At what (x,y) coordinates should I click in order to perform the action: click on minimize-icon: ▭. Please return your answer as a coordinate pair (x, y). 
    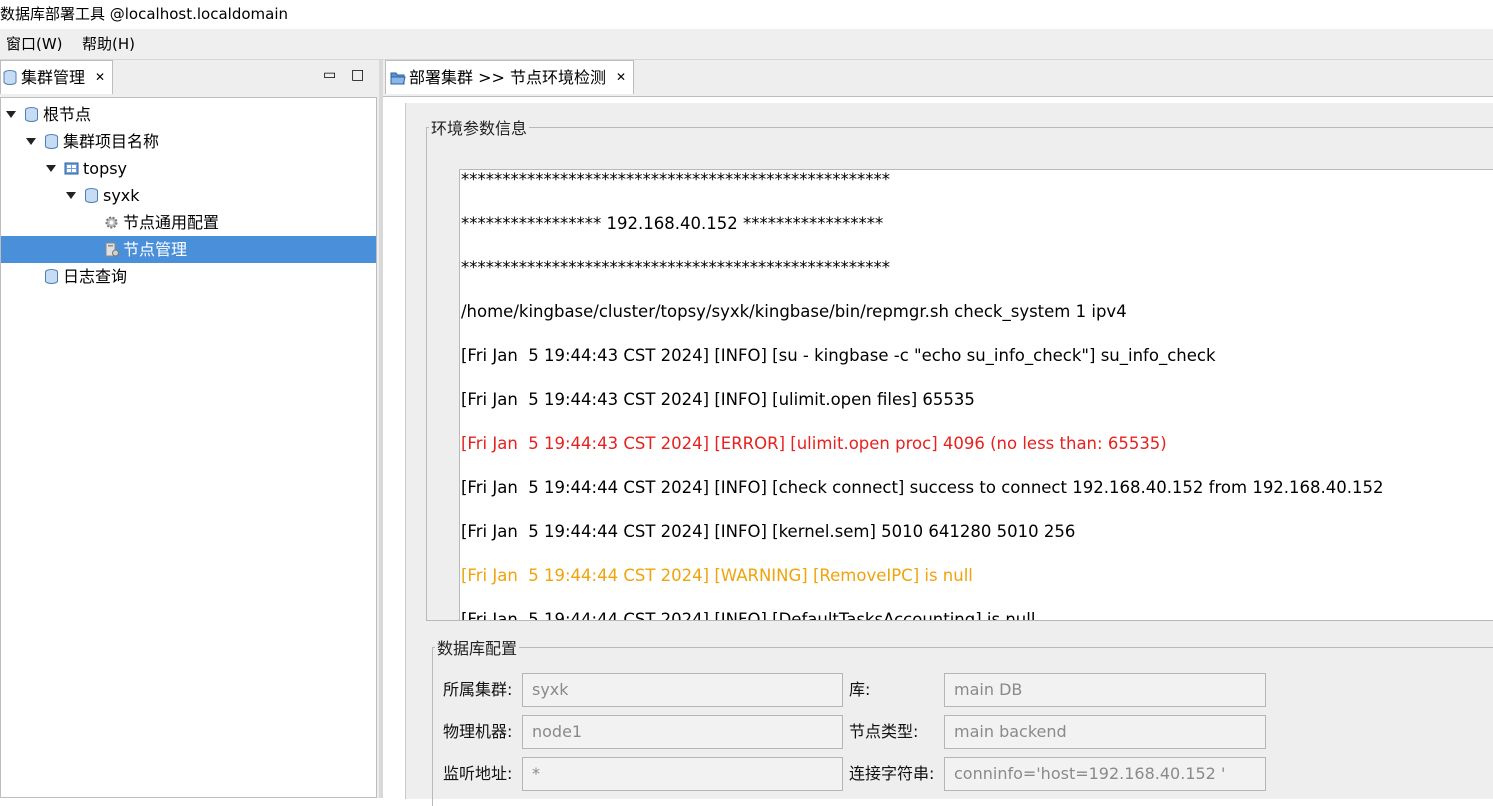
    Looking at the image, I should click on (329, 75).